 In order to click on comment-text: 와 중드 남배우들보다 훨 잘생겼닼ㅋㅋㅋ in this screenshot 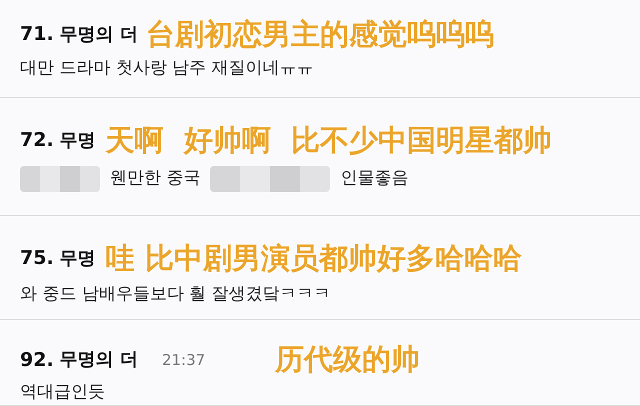, I will do `click(175, 294)`.